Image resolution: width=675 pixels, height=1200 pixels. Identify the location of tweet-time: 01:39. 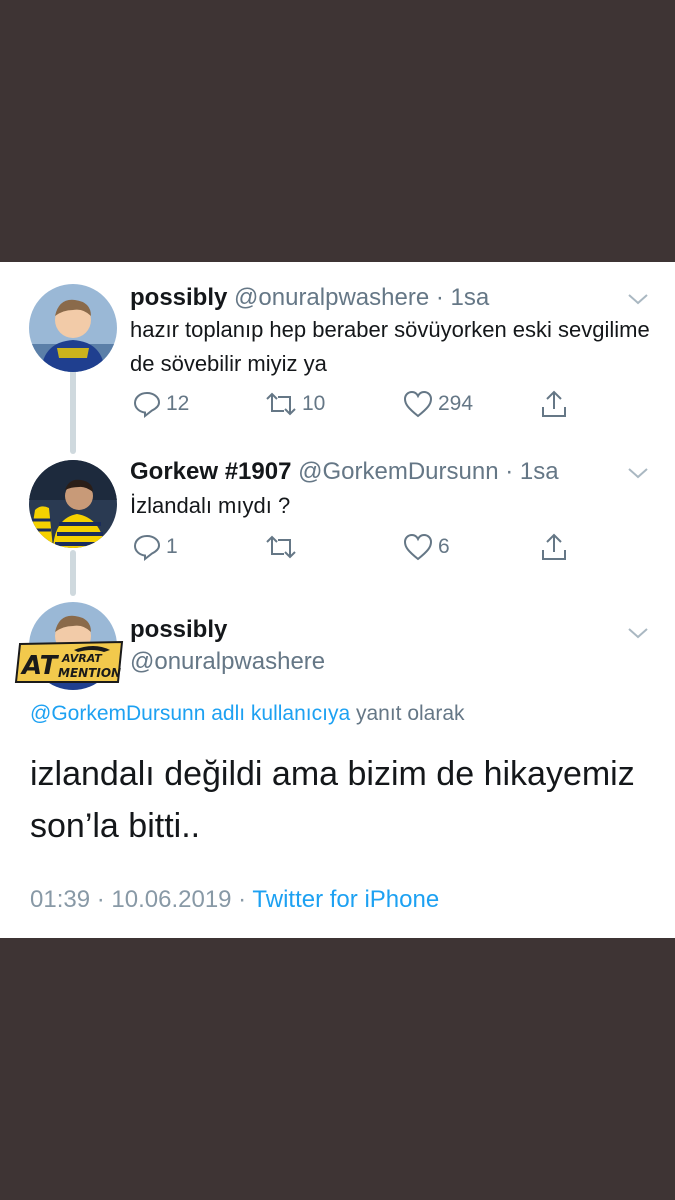
(60, 899).